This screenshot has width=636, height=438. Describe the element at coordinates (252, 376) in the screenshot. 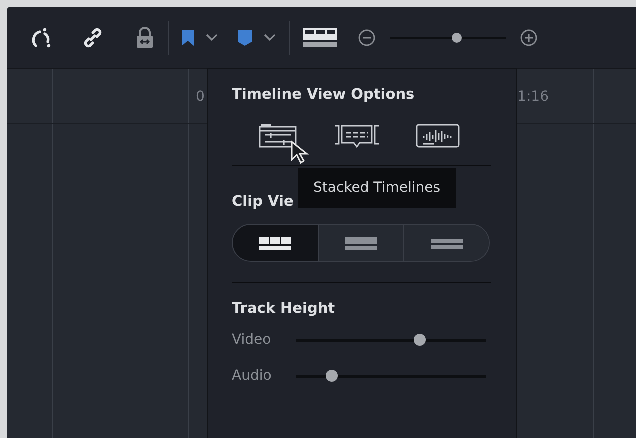

I see `slider-label: Audio` at that location.